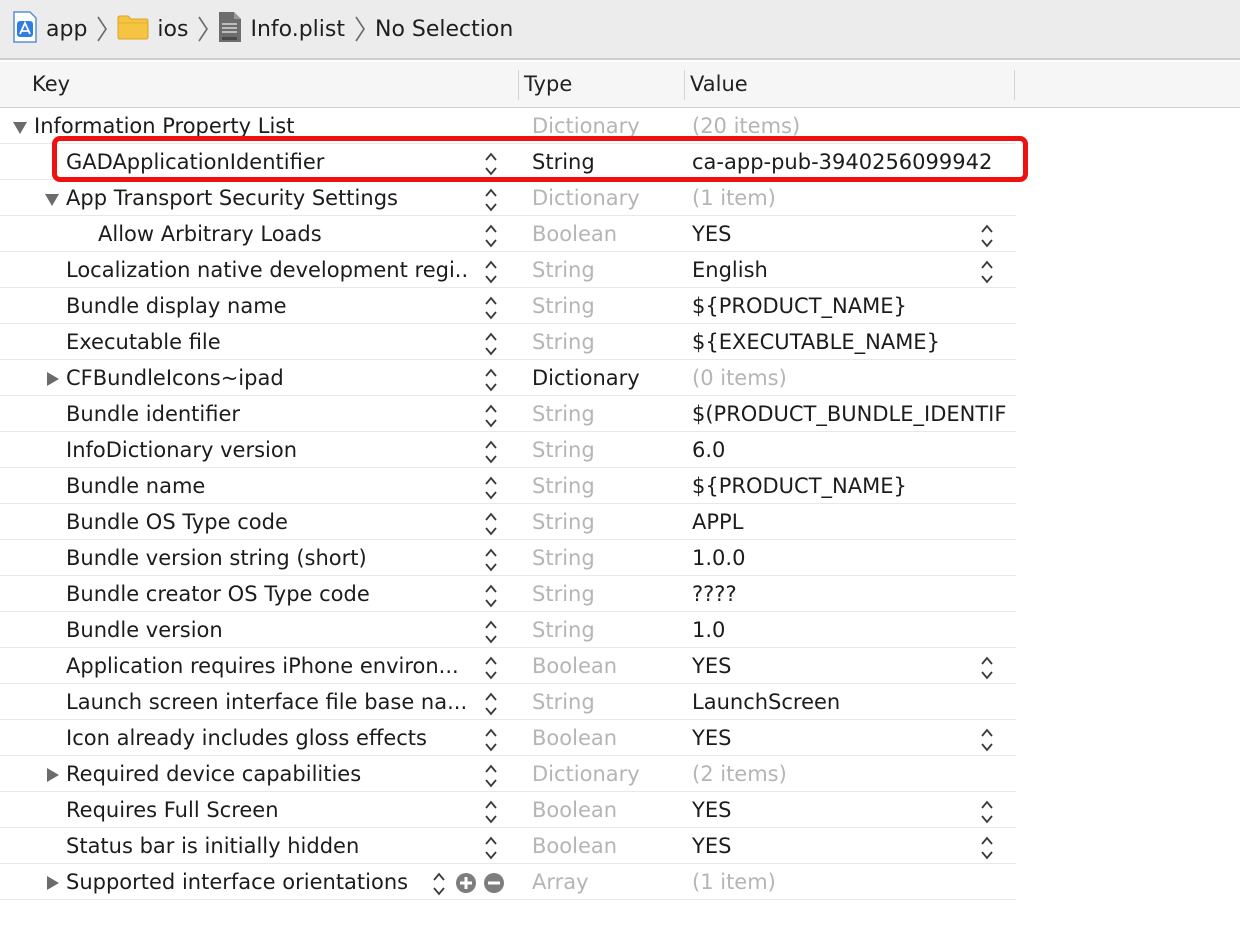 This screenshot has width=1240, height=952. What do you see at coordinates (268, 810) in the screenshot?
I see `row-key: Requires Full Screen` at bounding box center [268, 810].